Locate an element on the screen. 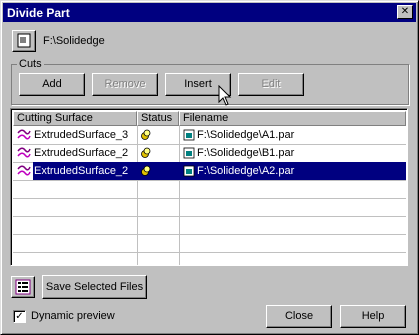 Image resolution: width=419 pixels, height=335 pixels. filename-cell: F:\Solidedge\A2.par is located at coordinates (246, 171).